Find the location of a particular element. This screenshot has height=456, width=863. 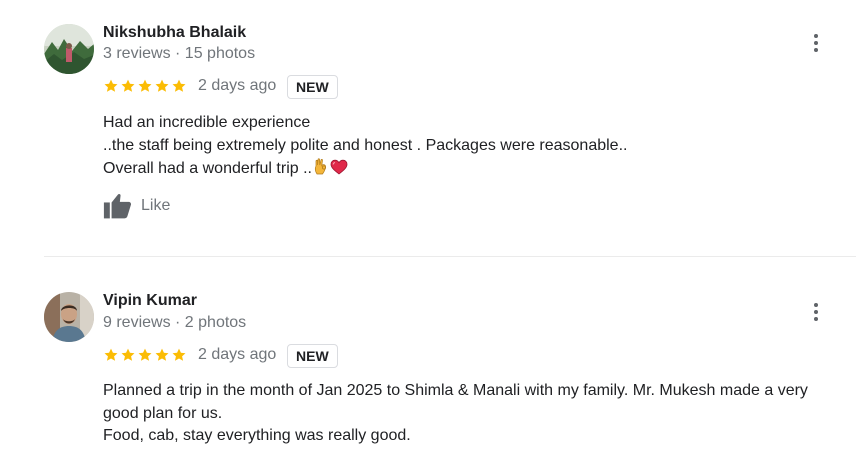

reviewer-name: Vipin Kumar is located at coordinates (150, 301).